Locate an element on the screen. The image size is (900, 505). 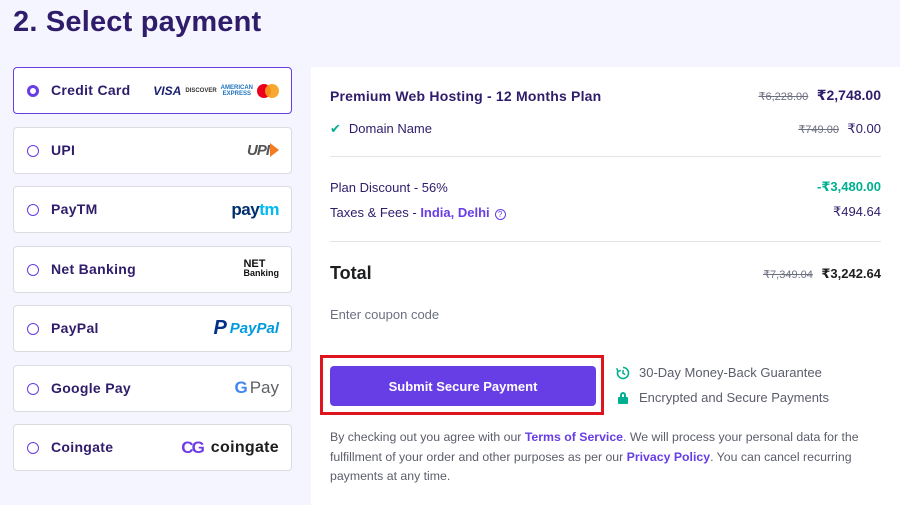
net-banking-logo: NET Banking is located at coordinates (261, 268).